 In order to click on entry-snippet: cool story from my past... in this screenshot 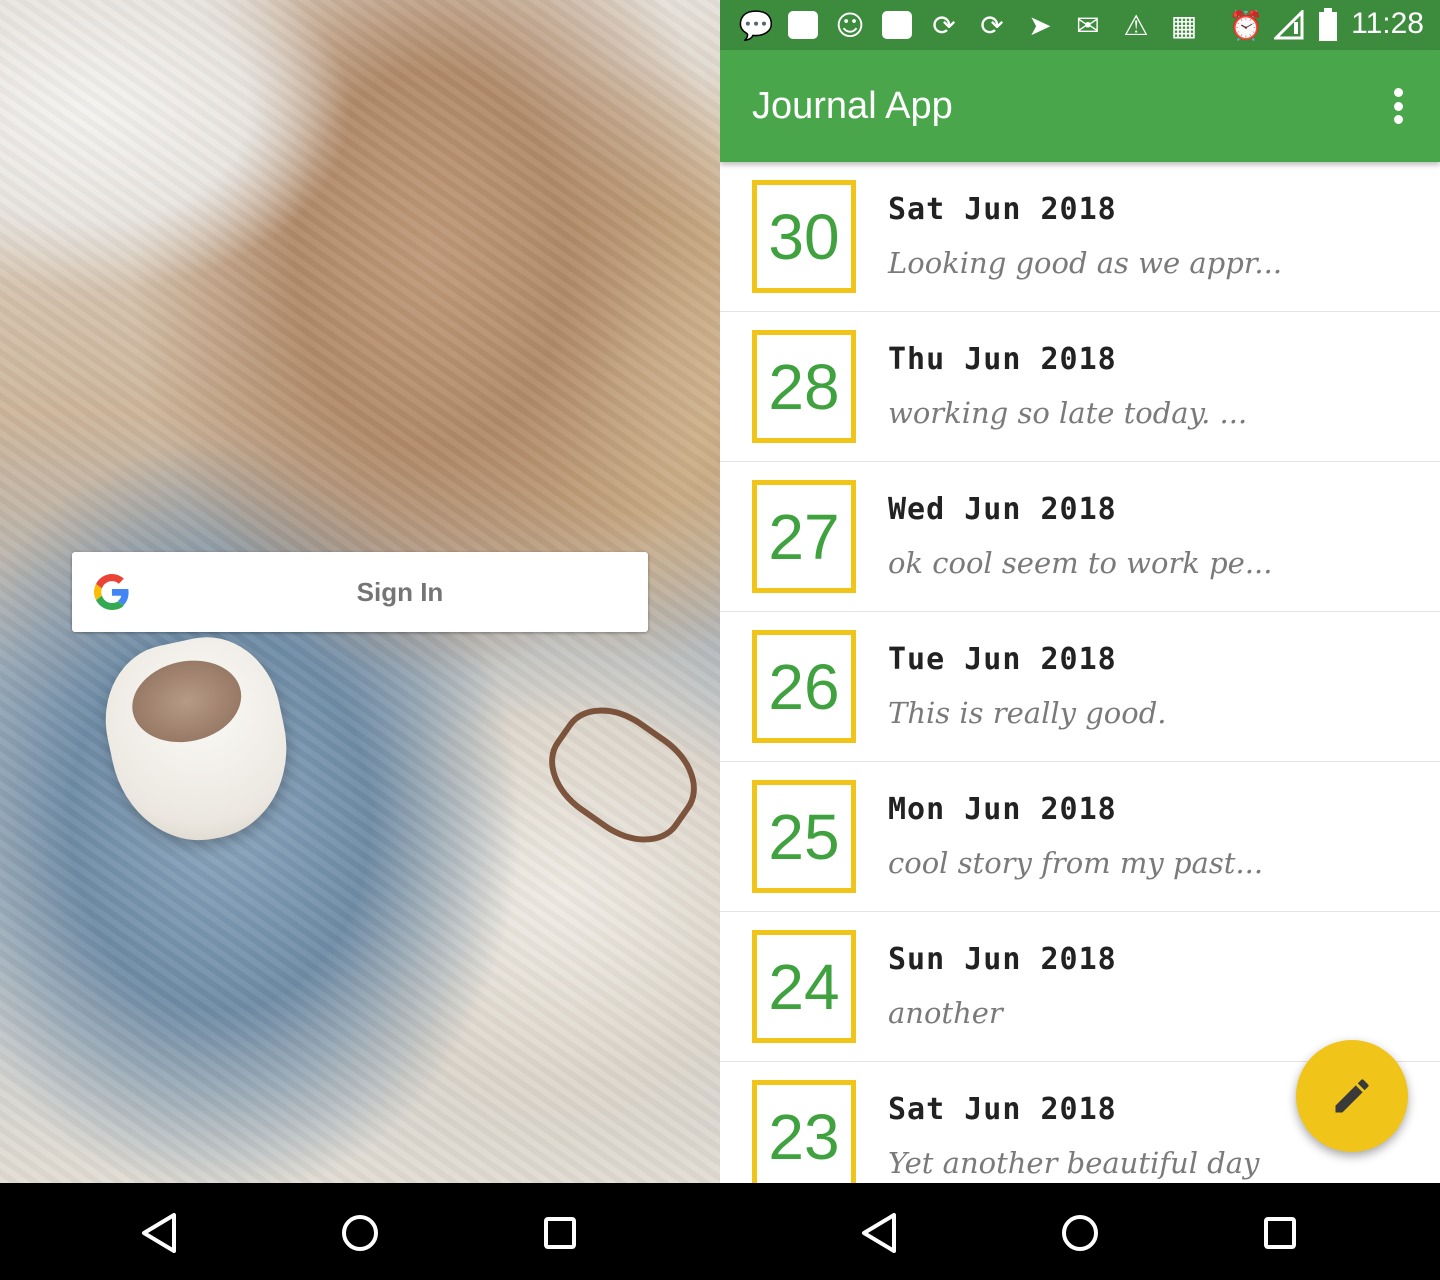, I will do `click(1076, 863)`.